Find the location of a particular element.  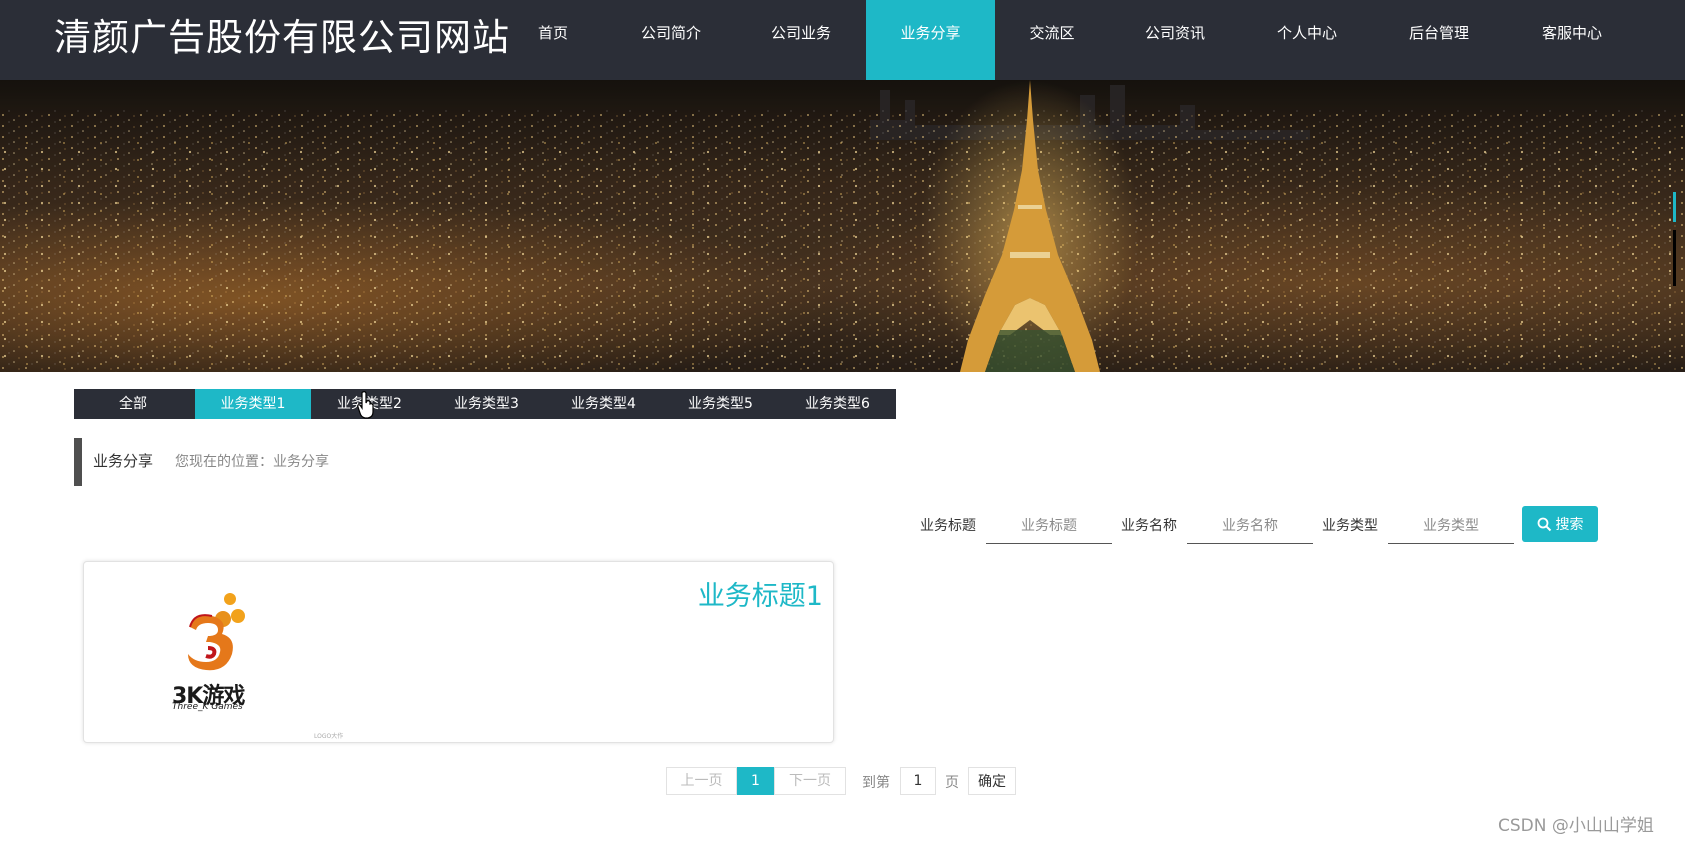

3k-games-logo is located at coordinates (216, 632).